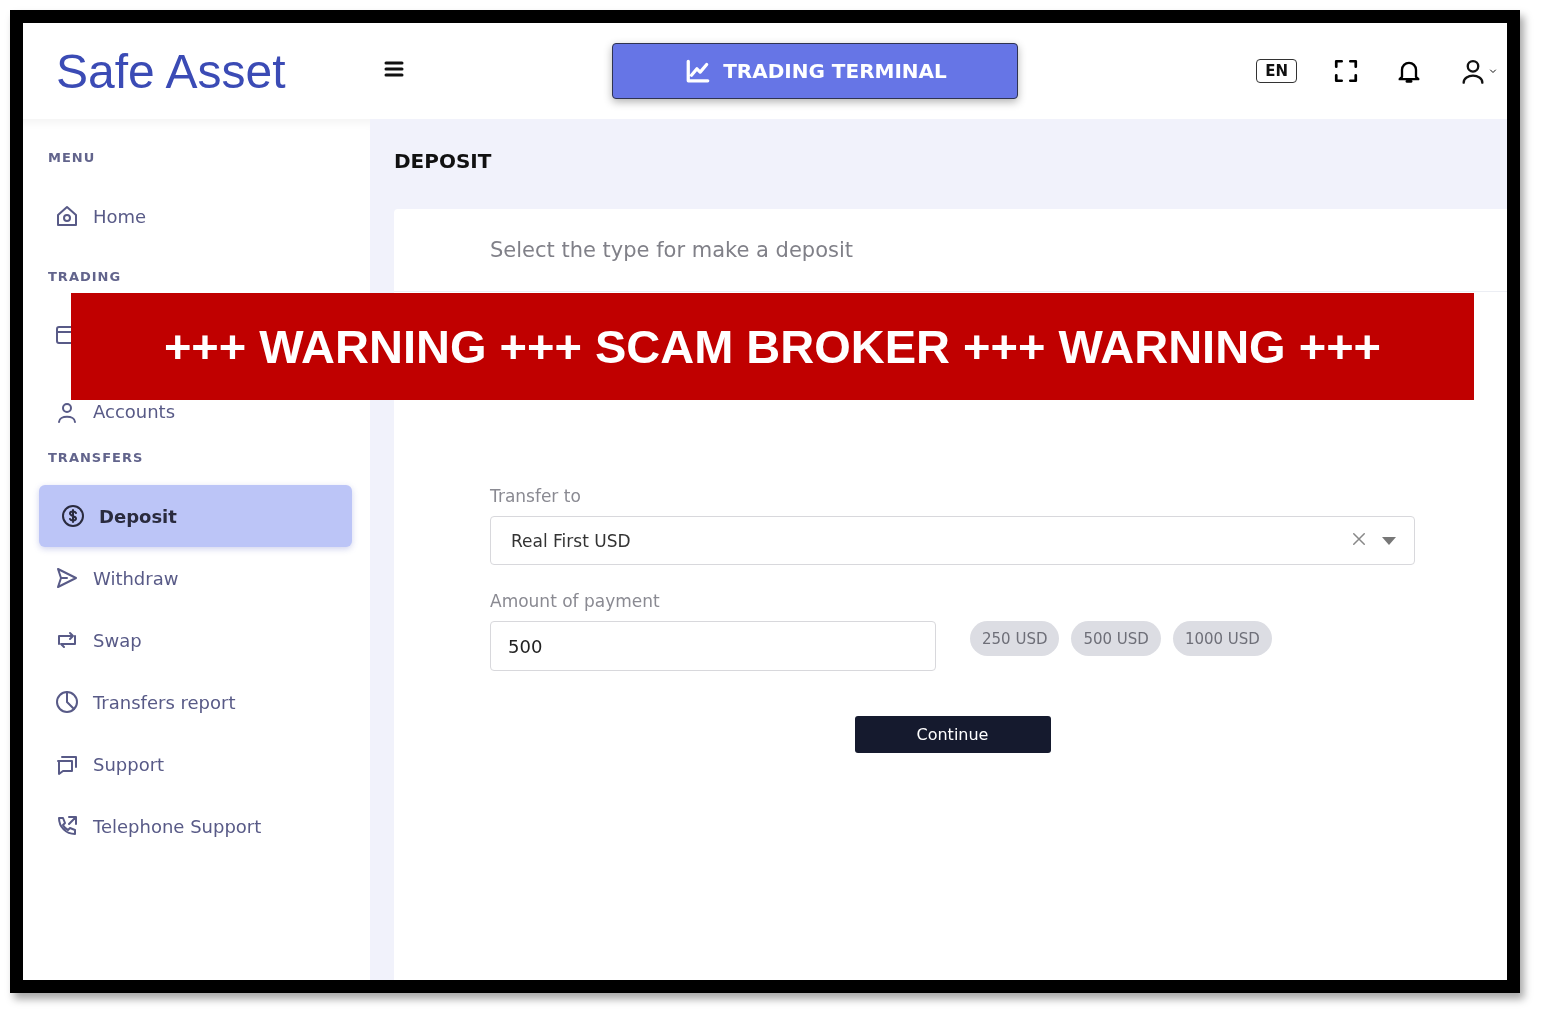 Image resolution: width=1549 pixels, height=1023 pixels. Describe the element at coordinates (536, 496) in the screenshot. I see `field-label: Transfer to` at that location.